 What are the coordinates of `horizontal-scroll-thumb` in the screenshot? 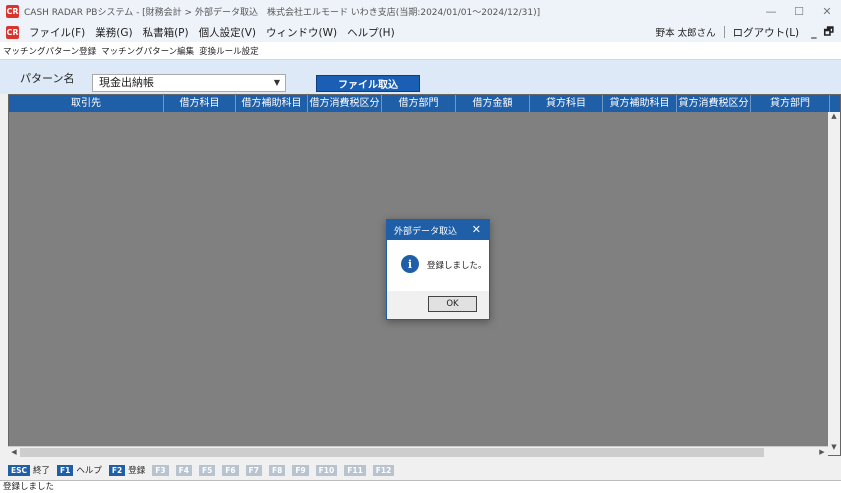 It's located at (392, 452).